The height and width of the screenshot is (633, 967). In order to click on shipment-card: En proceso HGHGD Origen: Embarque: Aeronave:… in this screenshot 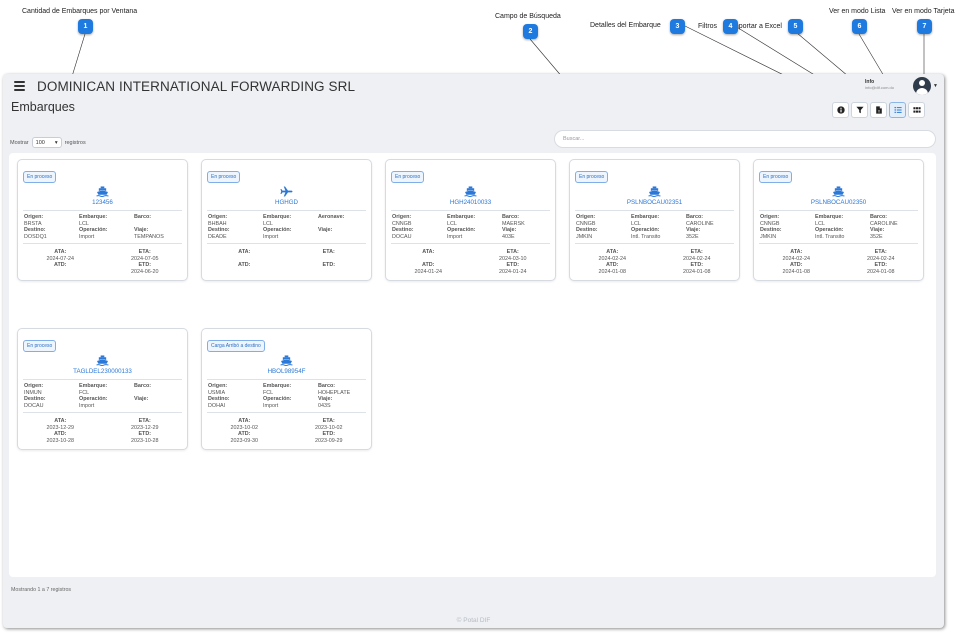, I will do `click(286, 220)`.